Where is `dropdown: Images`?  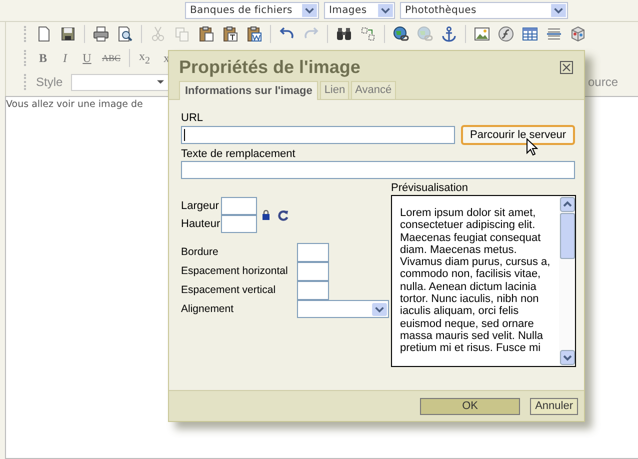 dropdown: Images is located at coordinates (359, 10).